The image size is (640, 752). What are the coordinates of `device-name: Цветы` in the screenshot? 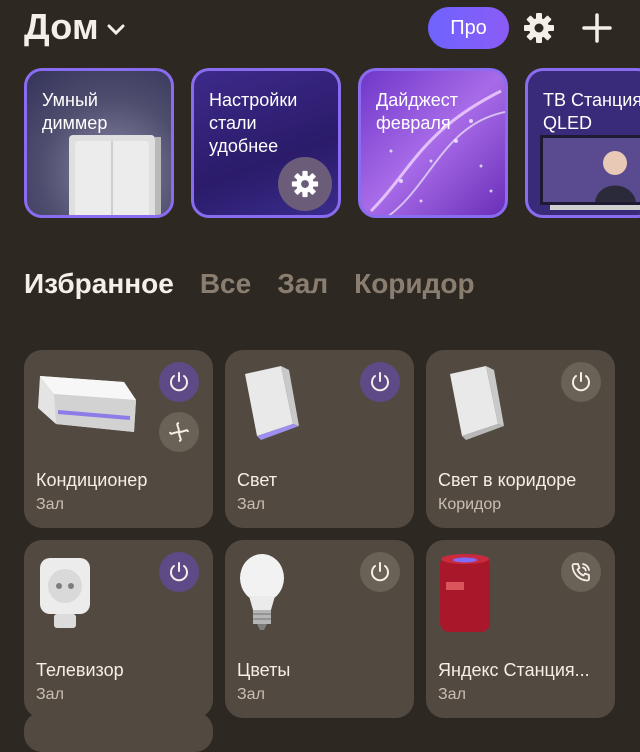 It's located at (264, 670).